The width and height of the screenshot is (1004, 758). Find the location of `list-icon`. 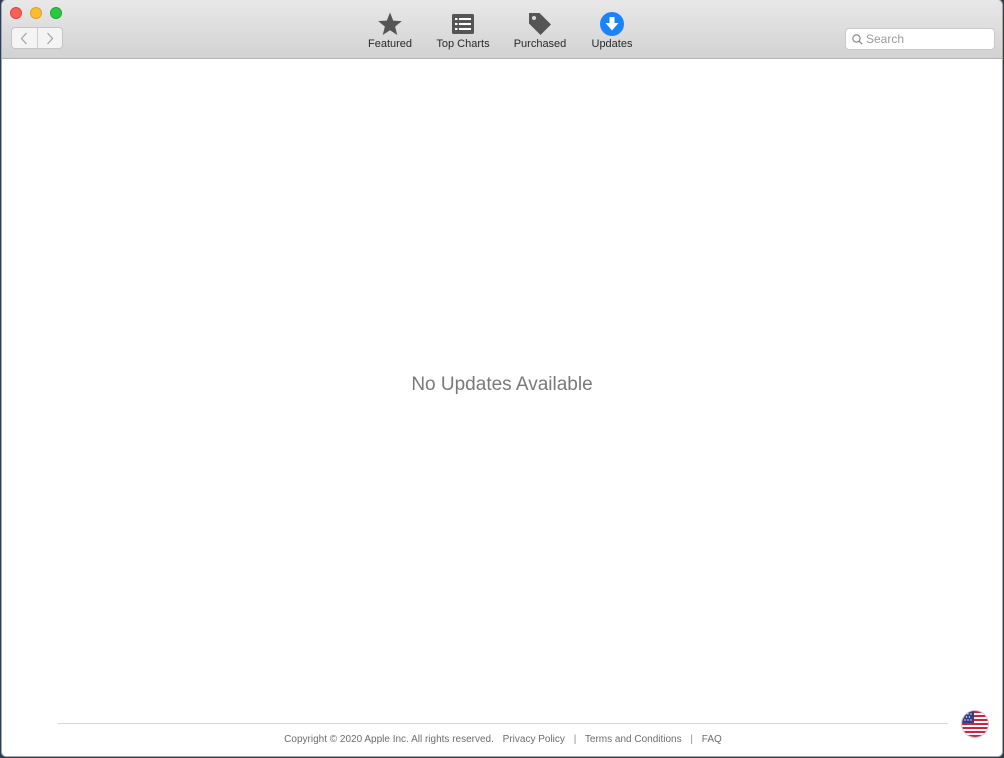

list-icon is located at coordinates (463, 24).